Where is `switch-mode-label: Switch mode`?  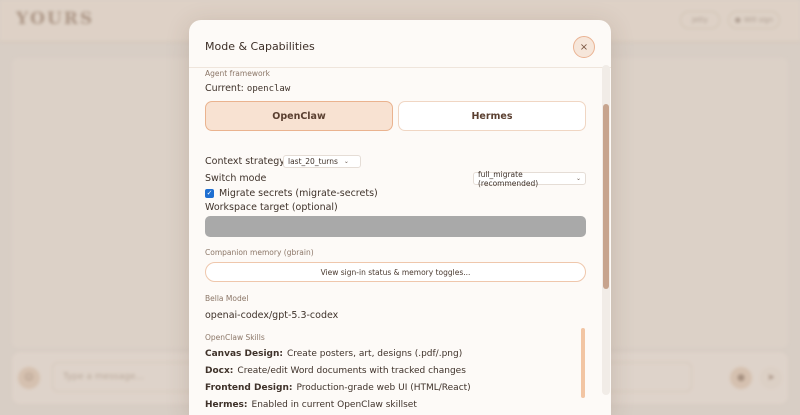
switch-mode-label: Switch mode is located at coordinates (236, 178).